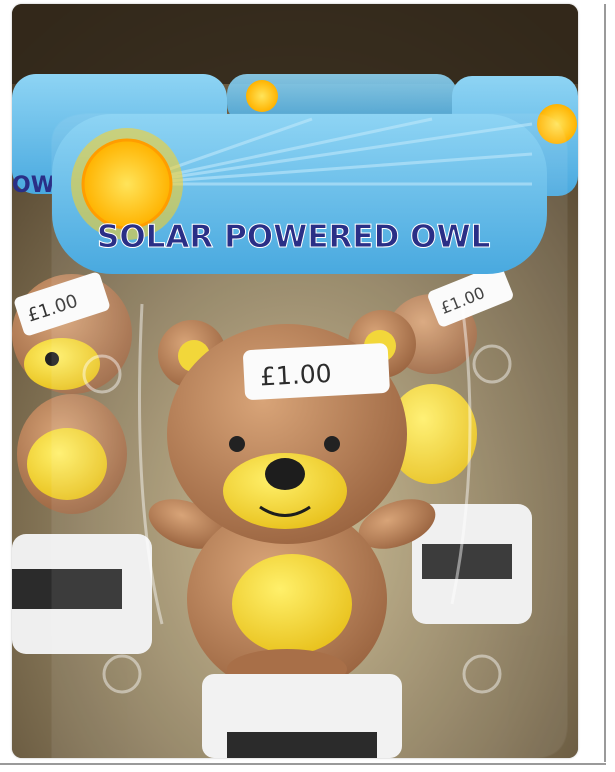  What do you see at coordinates (303, 764) in the screenshot?
I see `frame-bottom-rule` at bounding box center [303, 764].